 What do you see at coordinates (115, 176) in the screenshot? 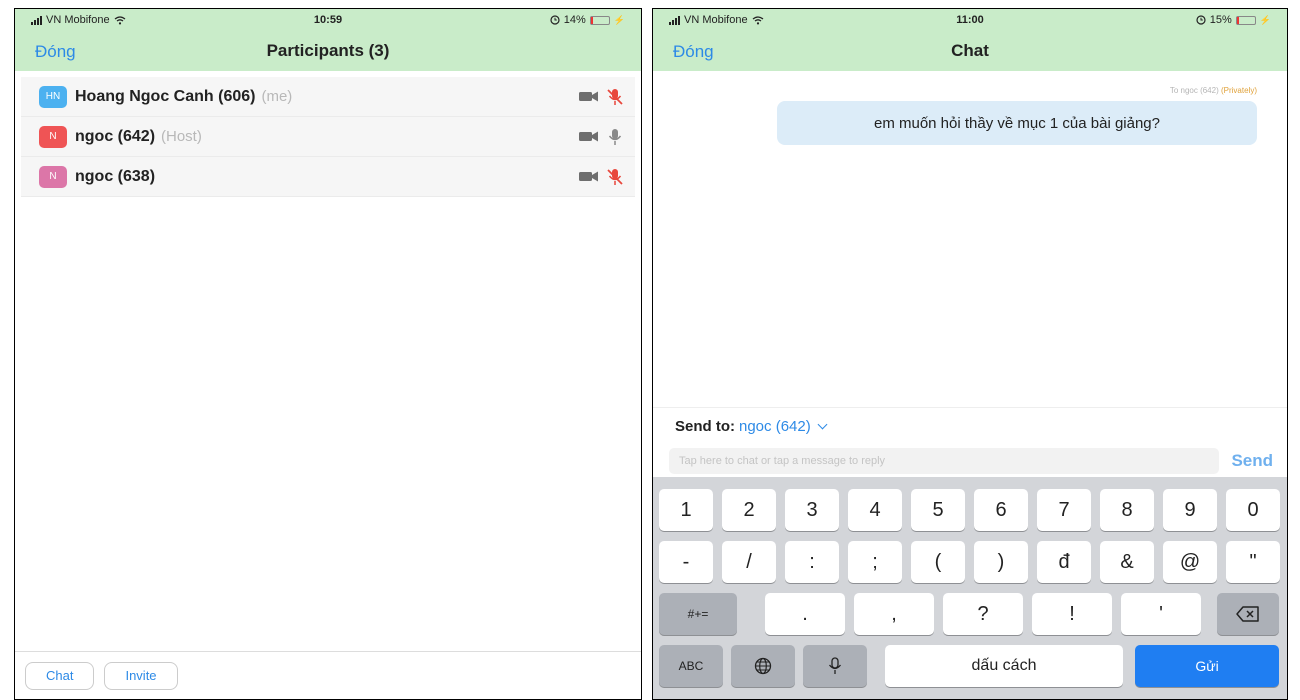
I see `participant-name: ngoc (638)` at bounding box center [115, 176].